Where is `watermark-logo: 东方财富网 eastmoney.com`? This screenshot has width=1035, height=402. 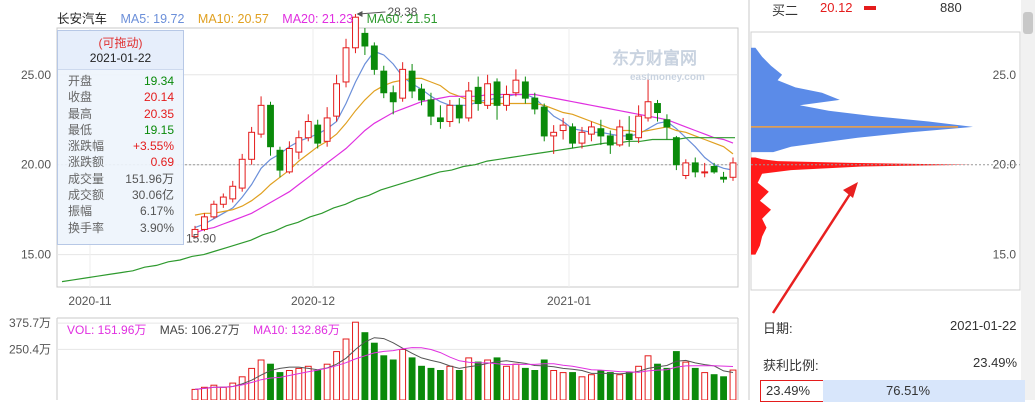 watermark-logo: 东方财富网 eastmoney.com is located at coordinates (658, 63).